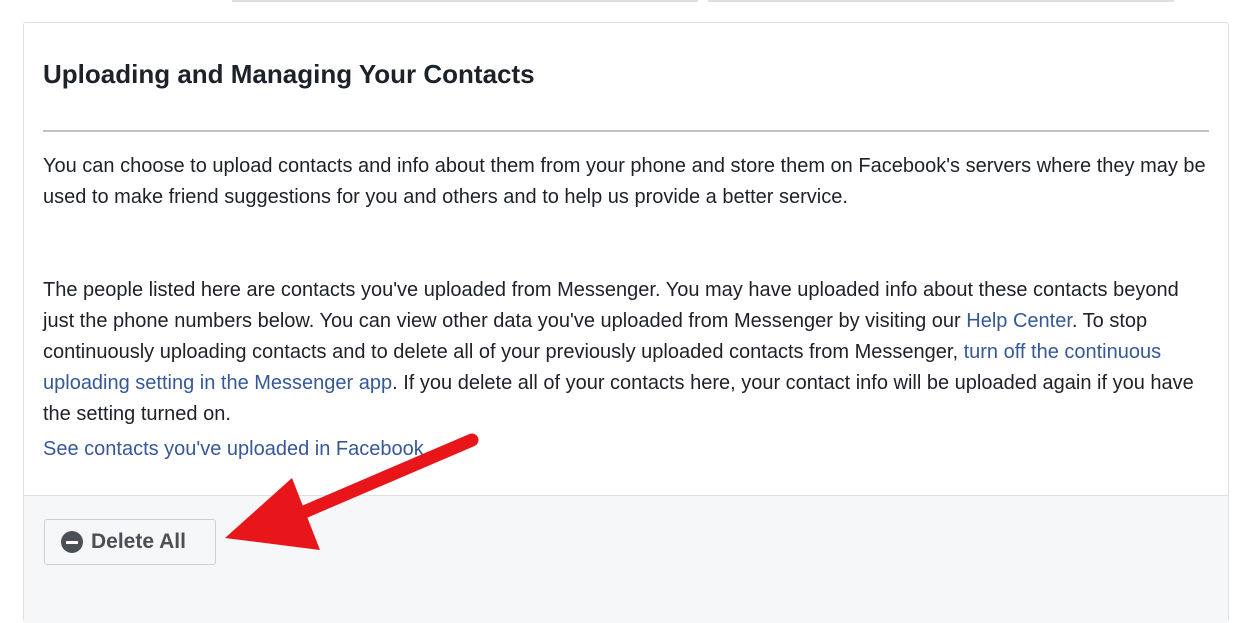 This screenshot has height=623, width=1250. I want to click on top-input-edge-right, so click(941, 1).